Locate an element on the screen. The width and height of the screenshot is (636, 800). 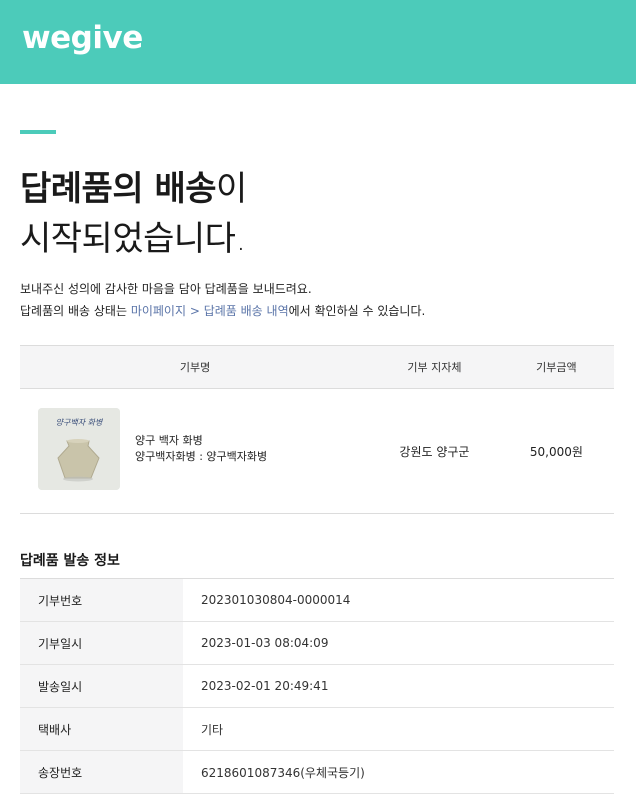
info-label: 기부번호 is located at coordinates (101, 600).